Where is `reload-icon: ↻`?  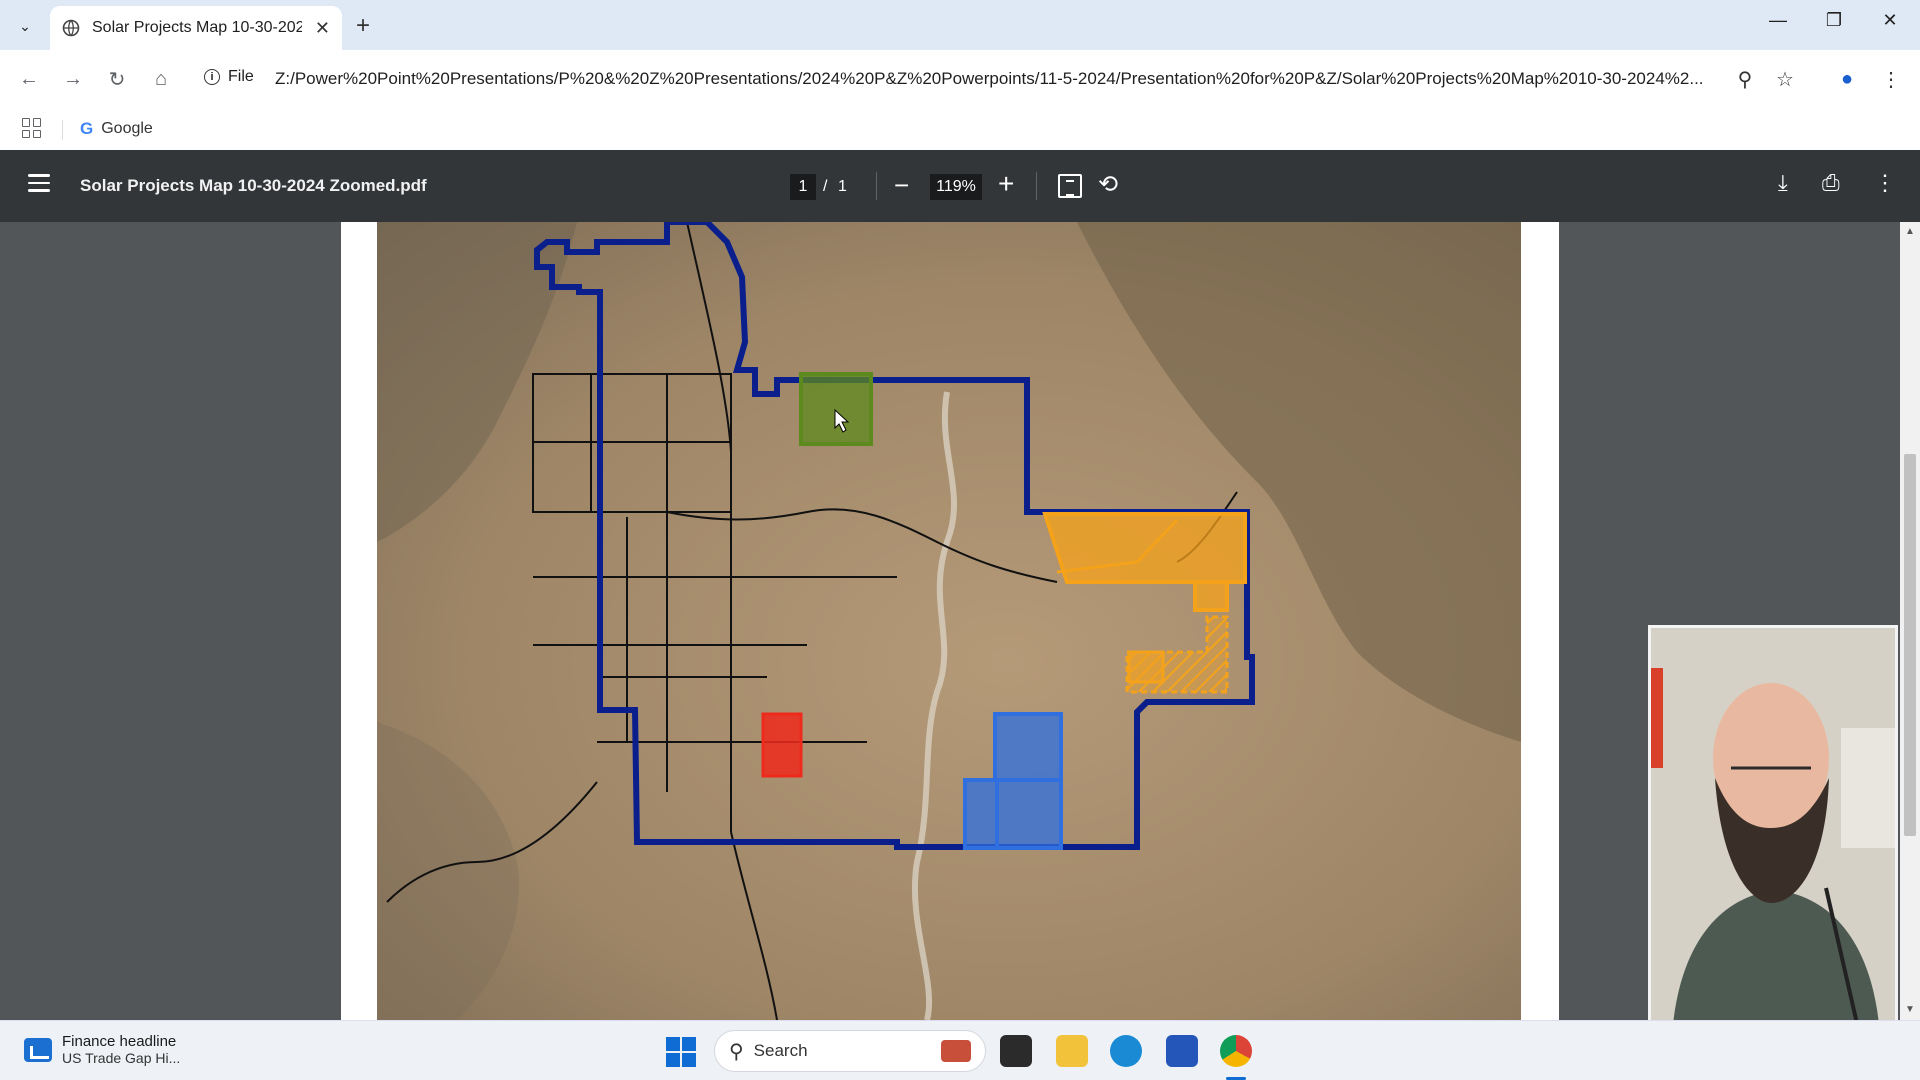 reload-icon: ↻ is located at coordinates (117, 79).